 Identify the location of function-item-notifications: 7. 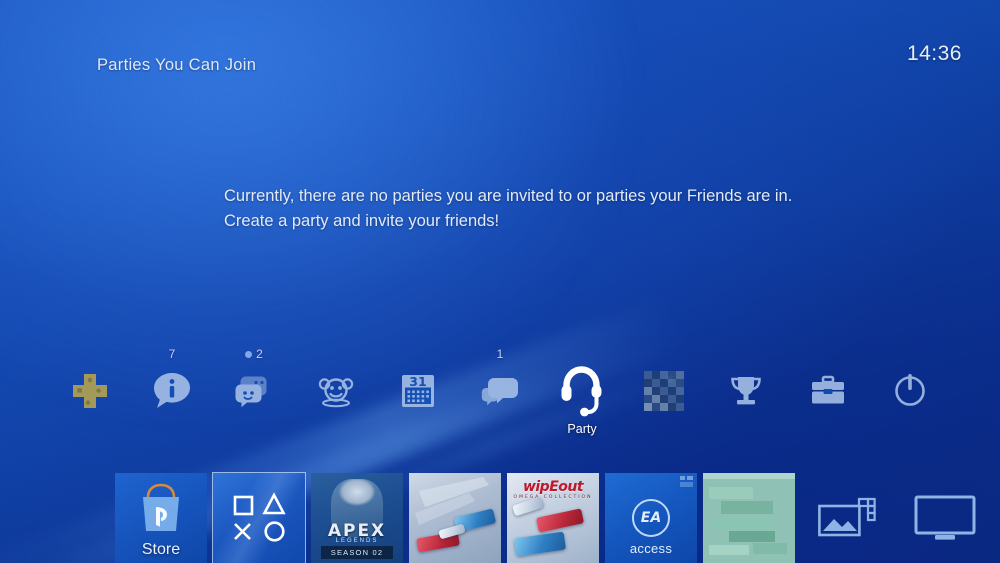
(172, 394).